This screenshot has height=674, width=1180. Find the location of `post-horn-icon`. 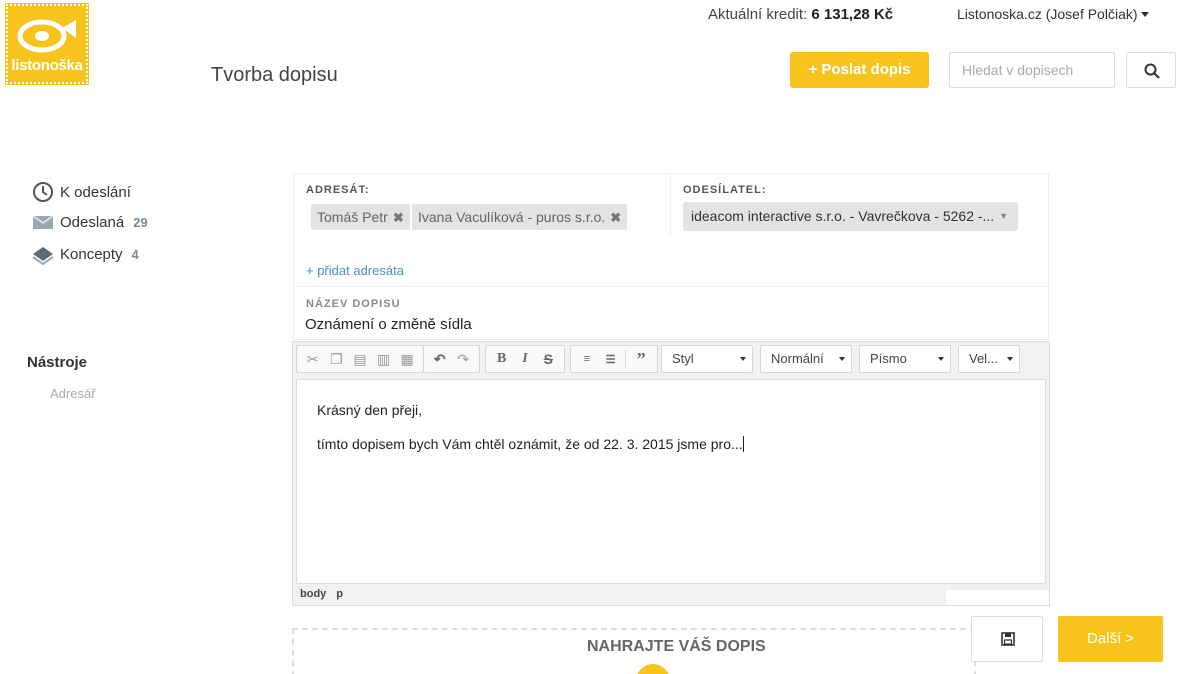

post-horn-icon is located at coordinates (46, 36).